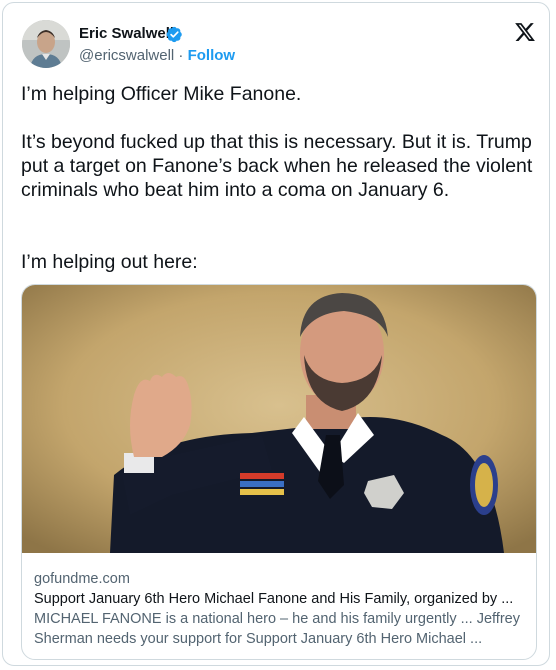 The image size is (556, 670). What do you see at coordinates (174, 34) in the screenshot?
I see `verified-badge-icon` at bounding box center [174, 34].